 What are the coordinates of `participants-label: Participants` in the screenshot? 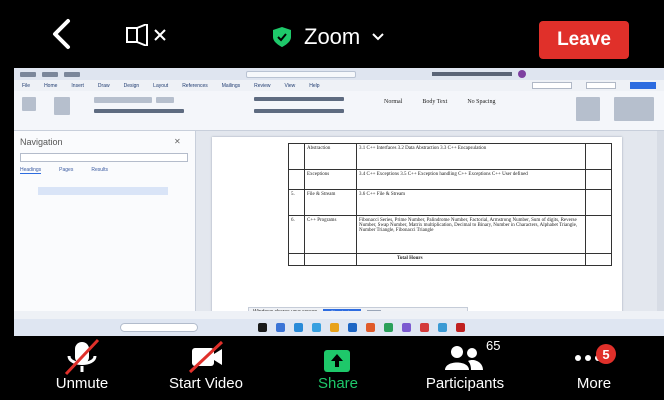 It's located at (465, 383).